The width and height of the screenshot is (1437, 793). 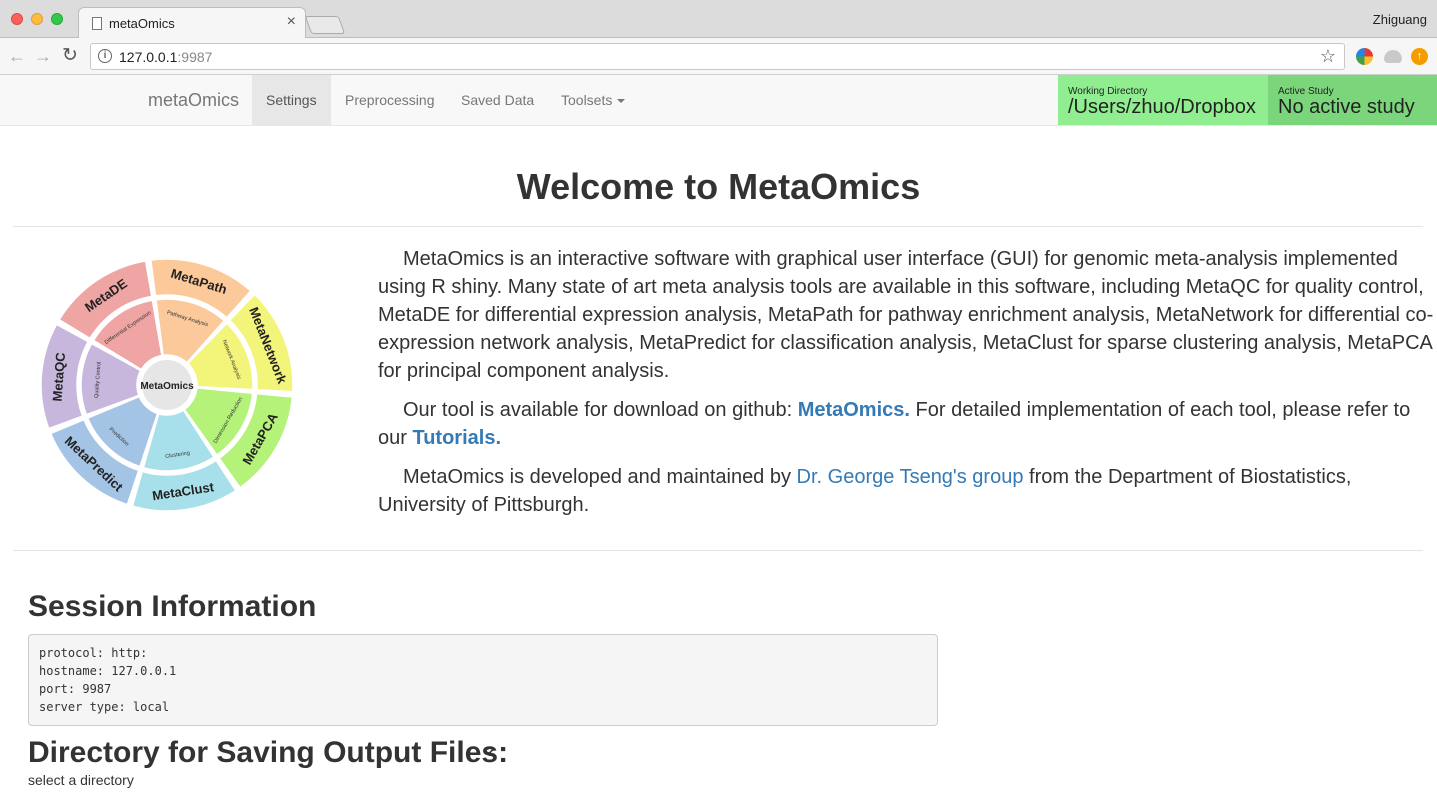 What do you see at coordinates (97, 23) in the screenshot?
I see `document-icon` at bounding box center [97, 23].